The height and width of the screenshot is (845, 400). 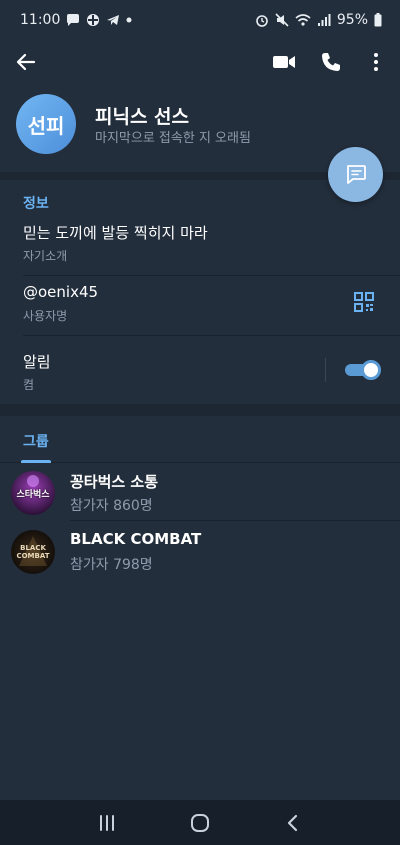 What do you see at coordinates (111, 565) in the screenshot?
I see `group-member-count: 참가자 798명` at bounding box center [111, 565].